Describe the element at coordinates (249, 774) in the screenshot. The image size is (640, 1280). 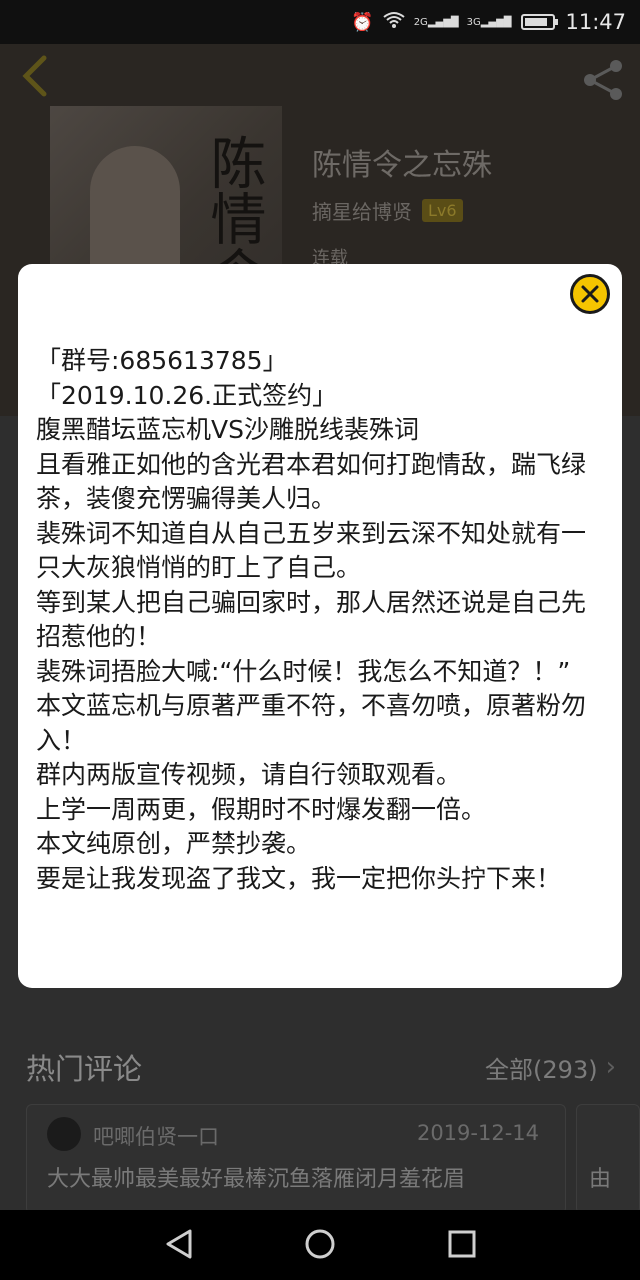
I see `intro-line: 群内两版宣传视频，请自行领取观看。` at that location.